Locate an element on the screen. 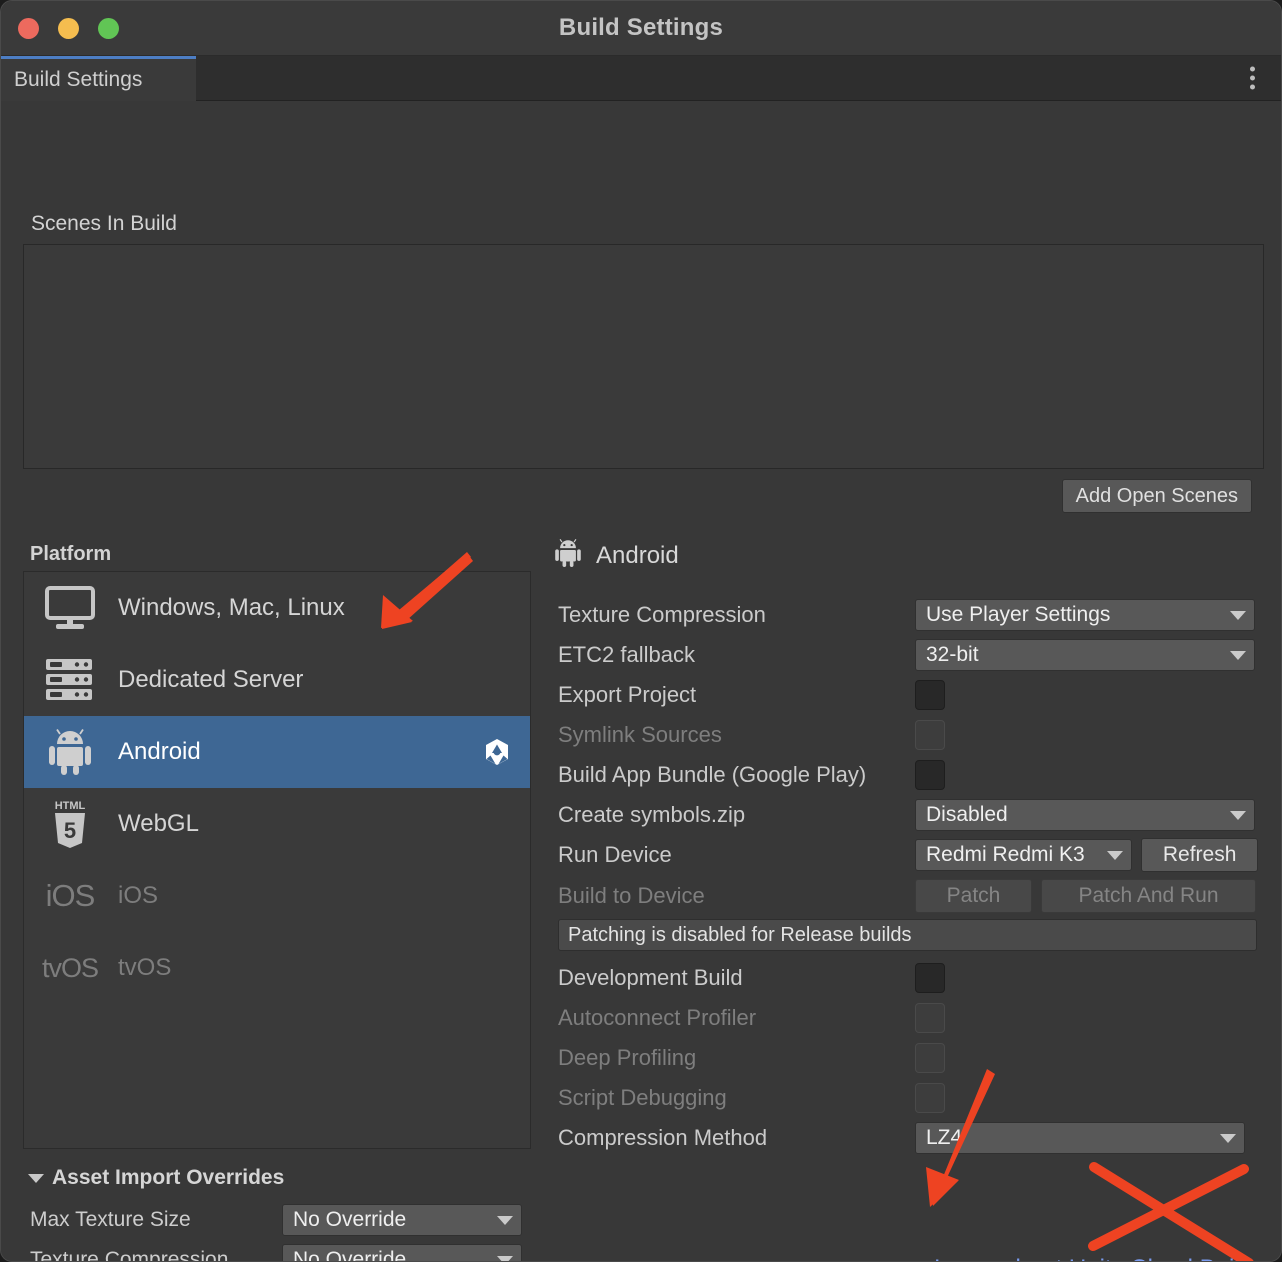  aio-texture-compression-value: No Override is located at coordinates (350, 1255).